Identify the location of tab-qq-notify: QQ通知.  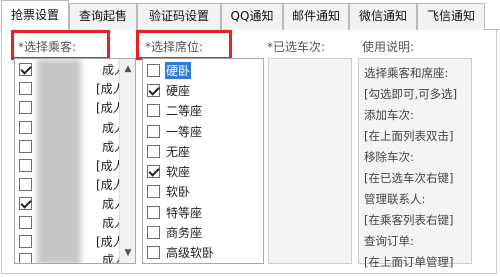
(252, 16).